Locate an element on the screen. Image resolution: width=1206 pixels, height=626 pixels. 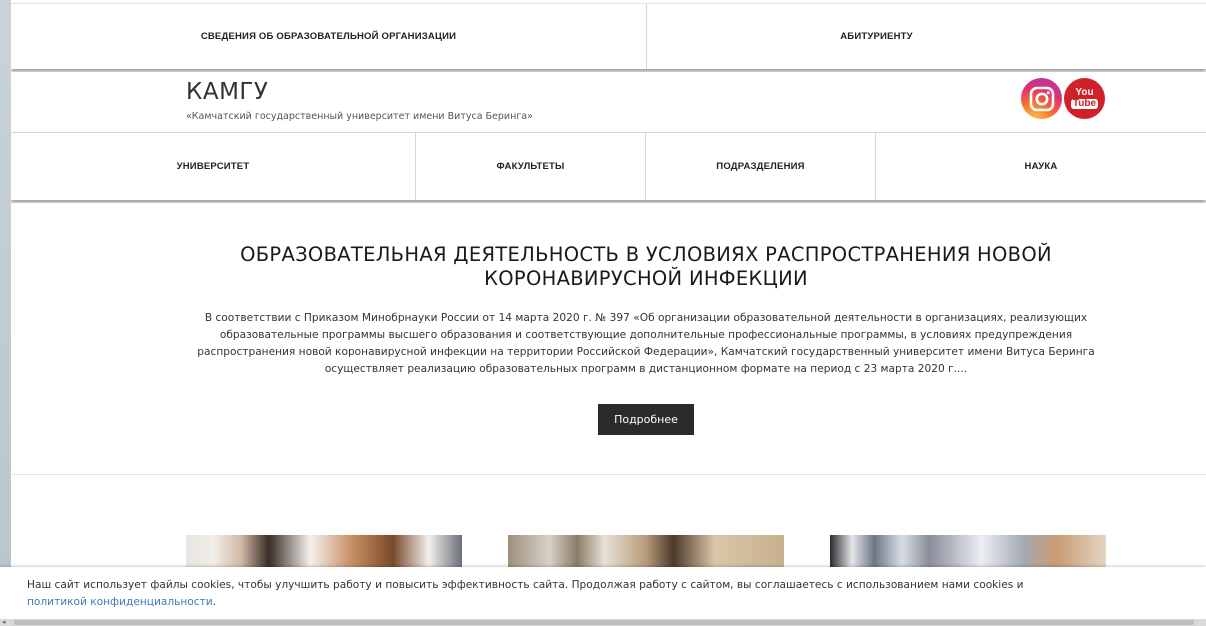
horizontal-scrollbar: ◂ is located at coordinates (603, 622).